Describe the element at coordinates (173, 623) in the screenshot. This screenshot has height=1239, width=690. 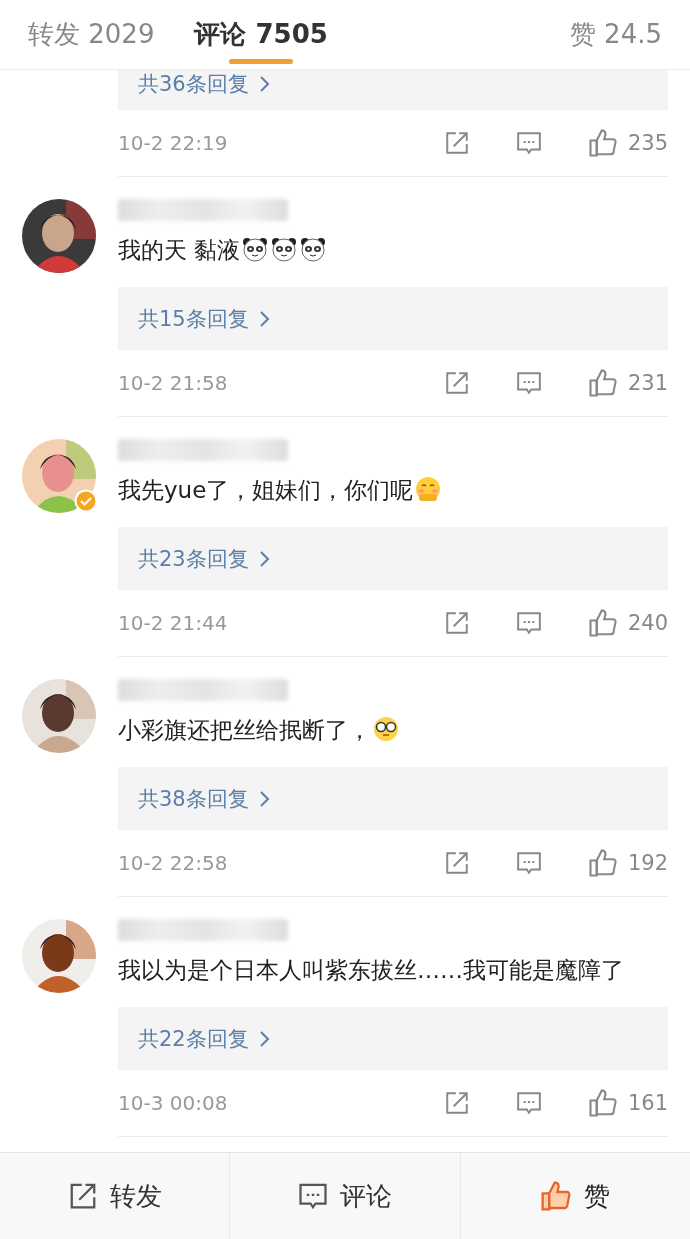
I see `comment-time: 10-2 21:44` at that location.